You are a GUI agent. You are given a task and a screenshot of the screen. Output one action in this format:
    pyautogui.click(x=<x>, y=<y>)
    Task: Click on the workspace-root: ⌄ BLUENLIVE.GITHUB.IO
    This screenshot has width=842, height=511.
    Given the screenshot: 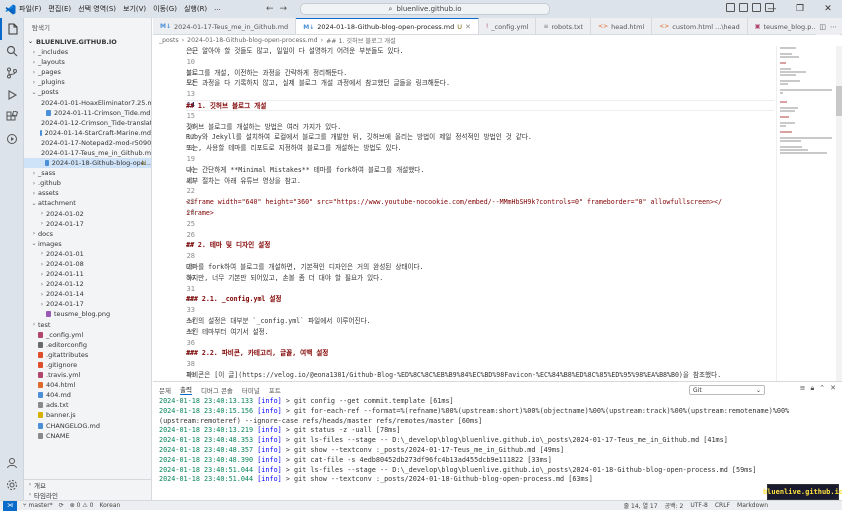 What is the action you would take?
    pyautogui.click(x=87, y=41)
    